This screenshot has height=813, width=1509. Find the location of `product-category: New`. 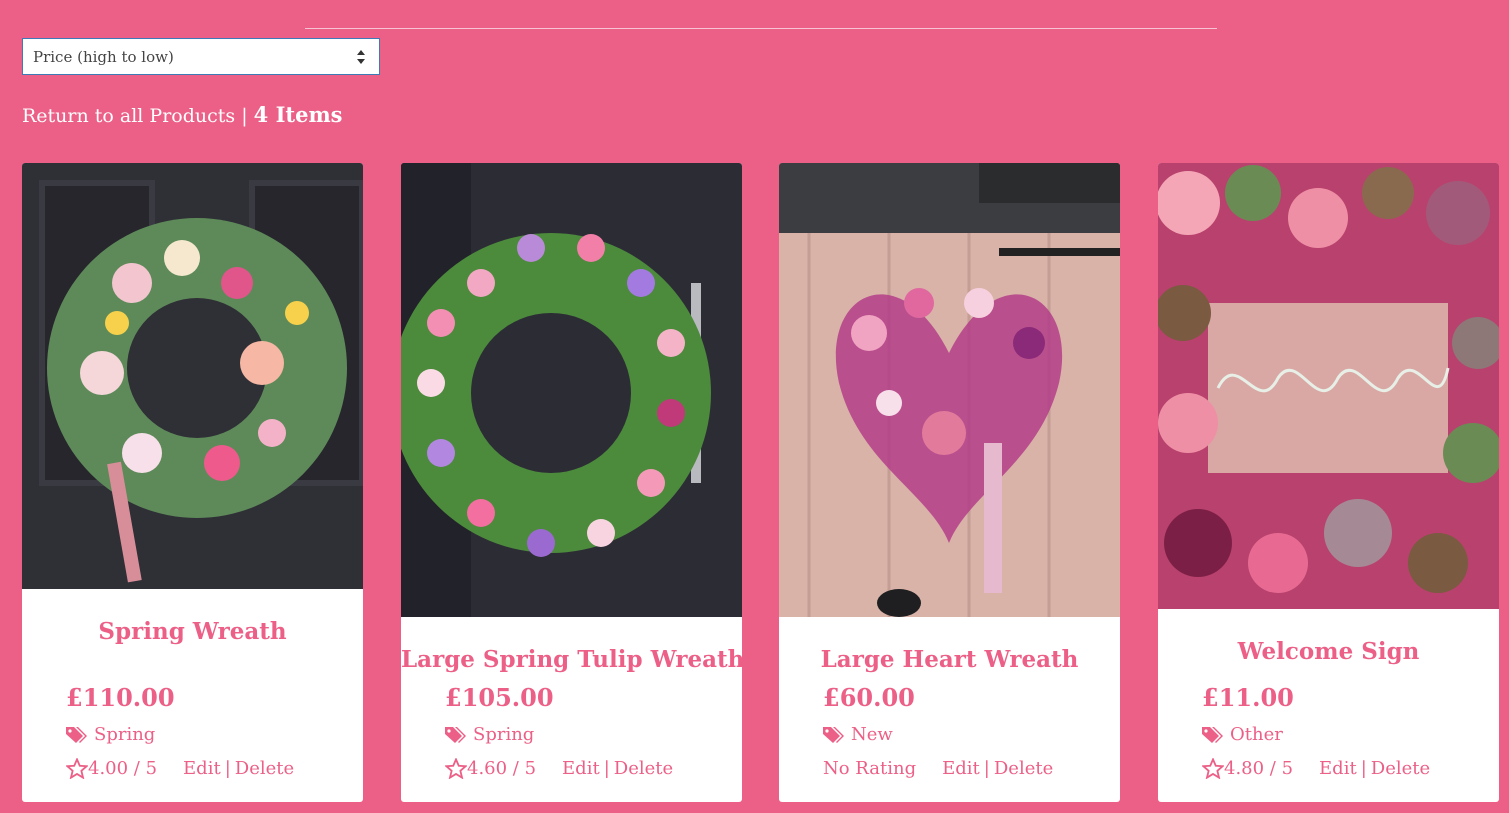

product-category: New is located at coordinates (858, 734).